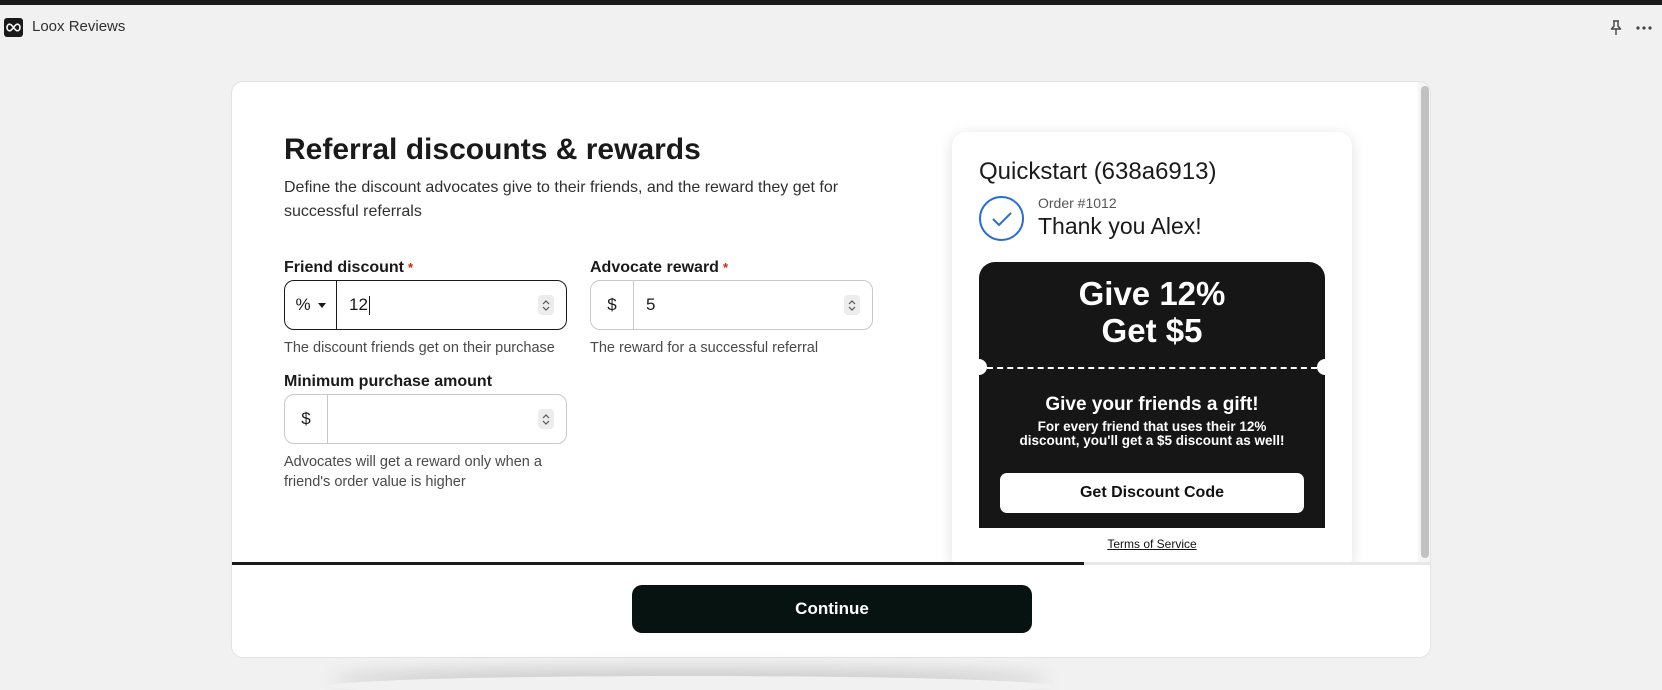 The image size is (1662, 690). I want to click on pin-icon, so click(1616, 28).